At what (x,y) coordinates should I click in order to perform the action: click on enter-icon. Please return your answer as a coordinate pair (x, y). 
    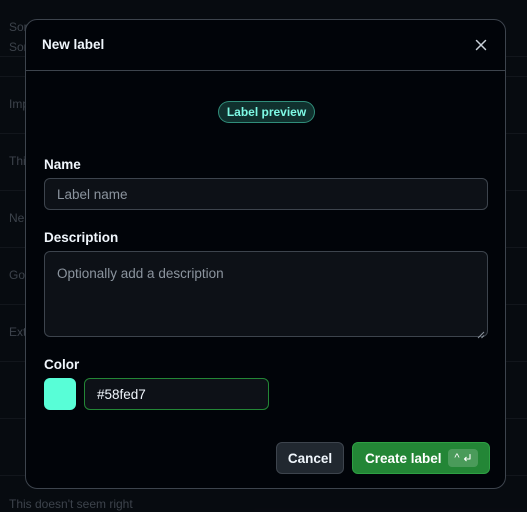
    Looking at the image, I should click on (467, 457).